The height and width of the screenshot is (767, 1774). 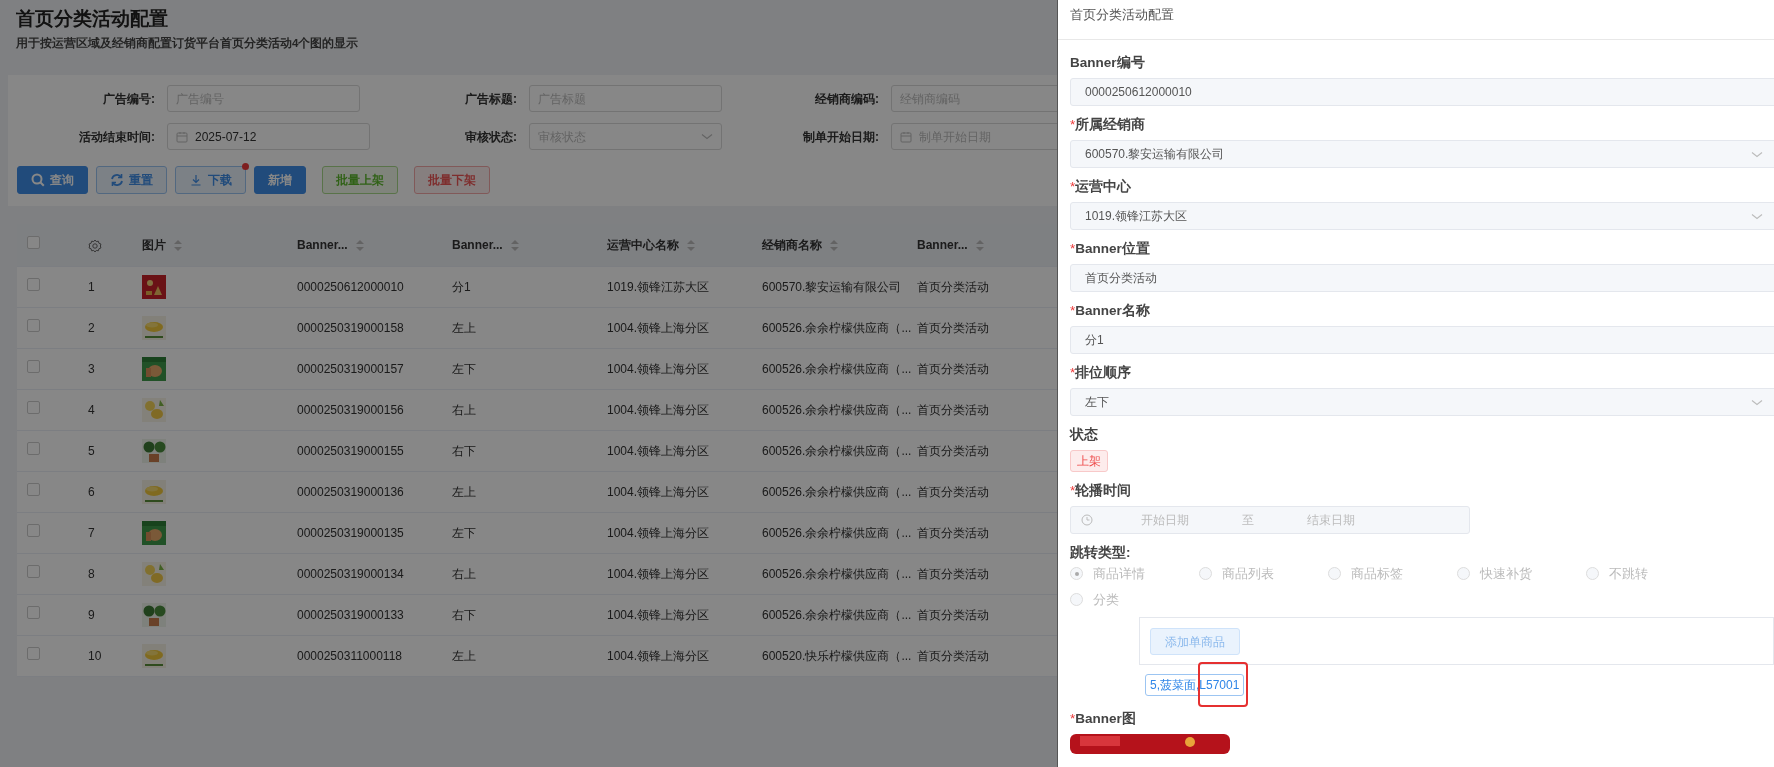 What do you see at coordinates (350, 615) in the screenshot?
I see `banner-code-cell: 0000250319000133` at bounding box center [350, 615].